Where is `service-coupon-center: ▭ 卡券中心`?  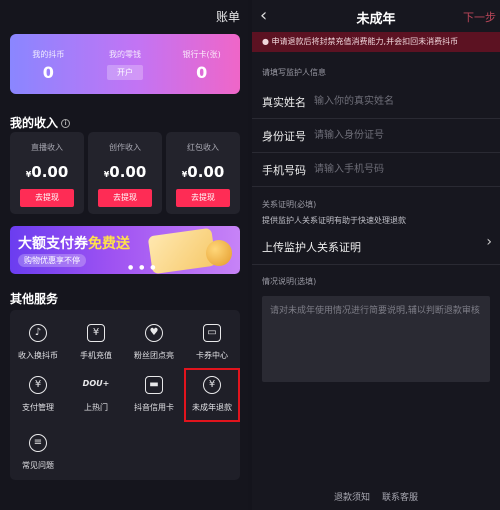
service-coupon-center: ▭ 卡券中心 is located at coordinates (212, 342).